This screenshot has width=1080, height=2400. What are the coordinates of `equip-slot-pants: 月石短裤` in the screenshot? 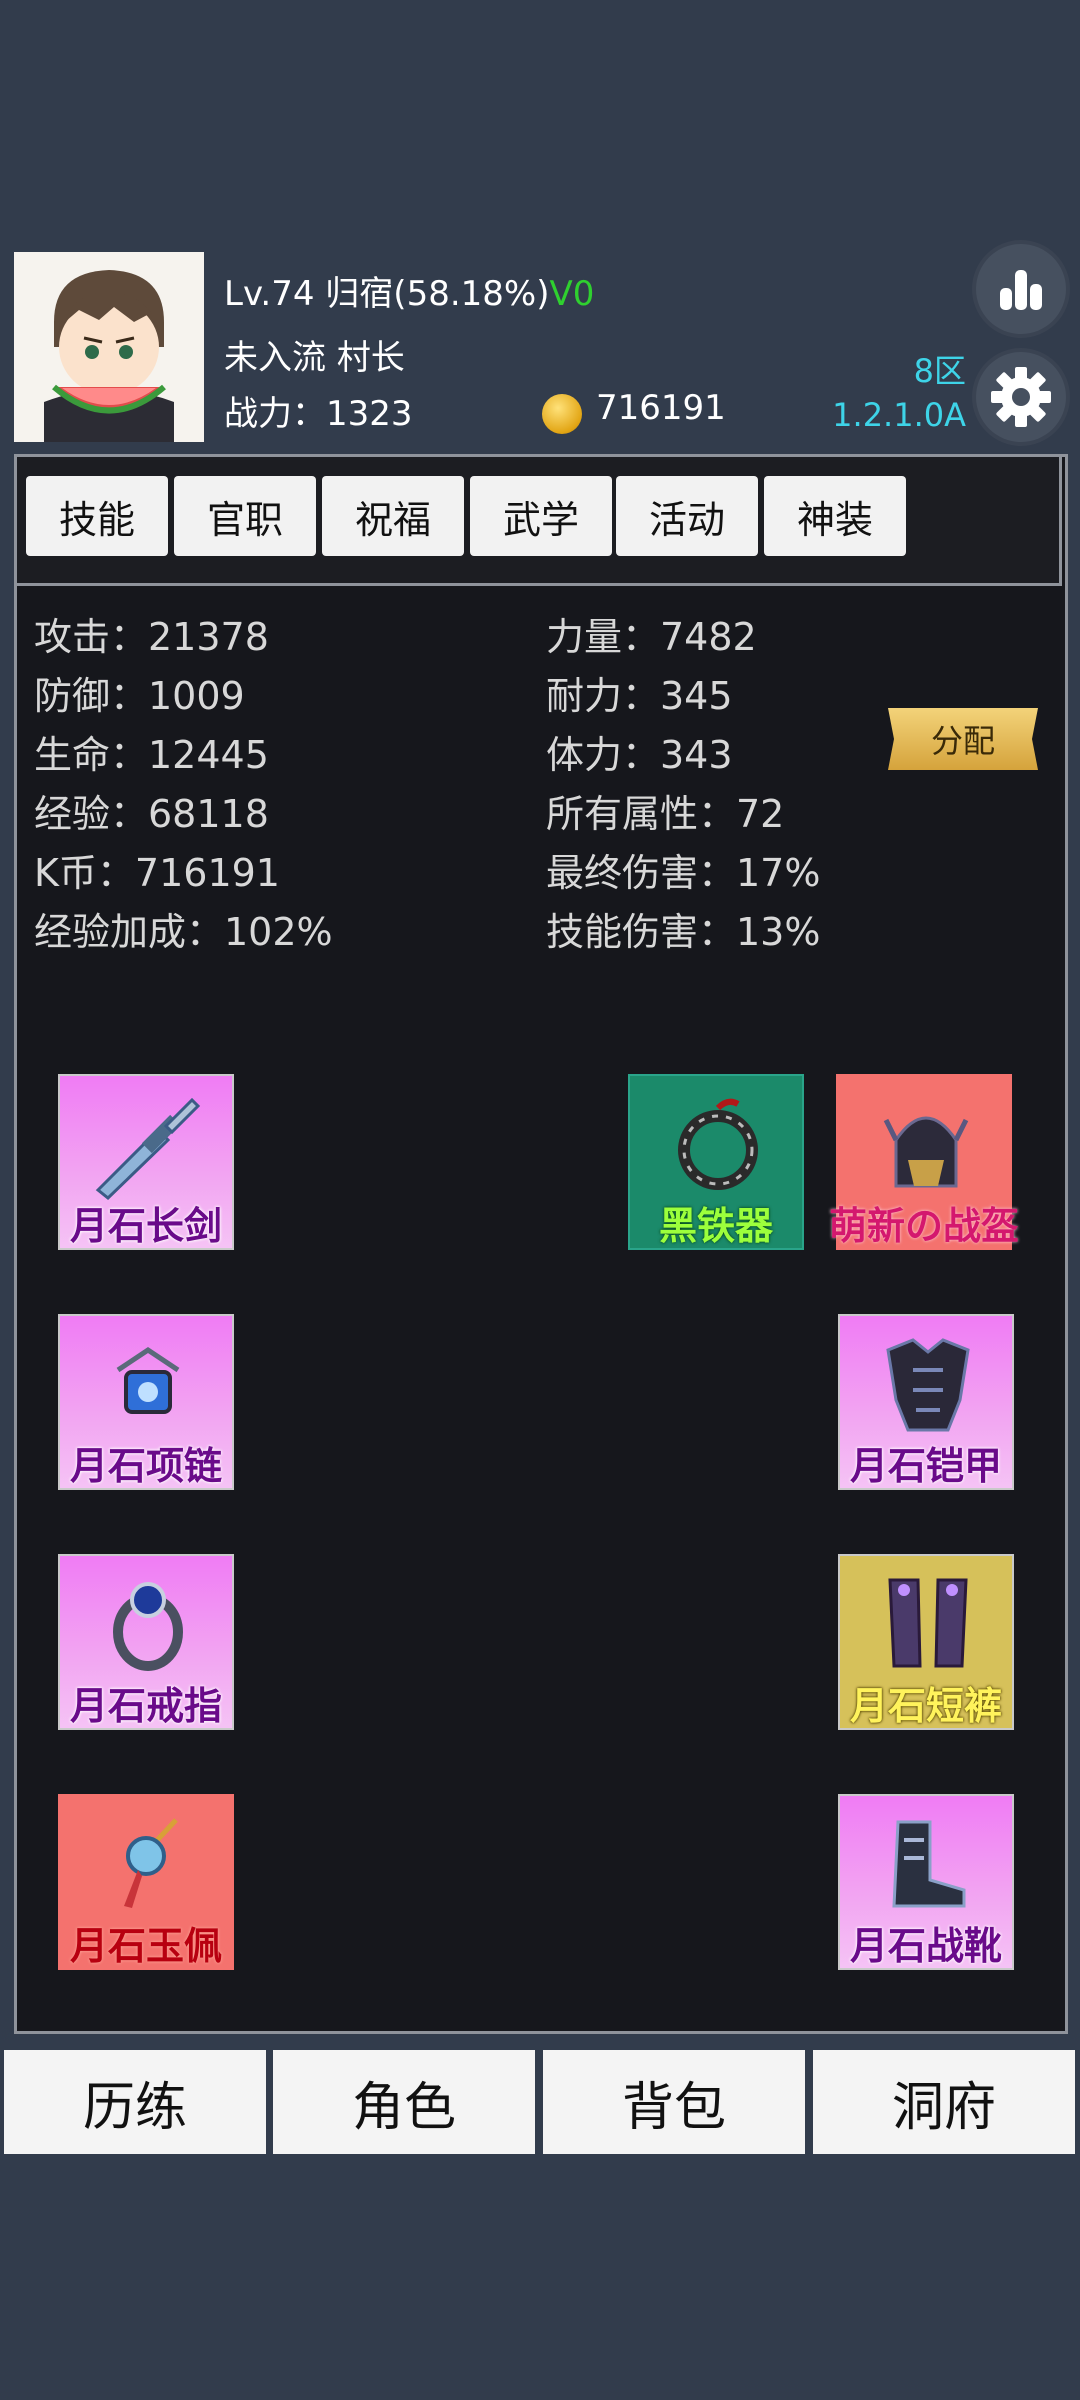 It's located at (926, 1642).